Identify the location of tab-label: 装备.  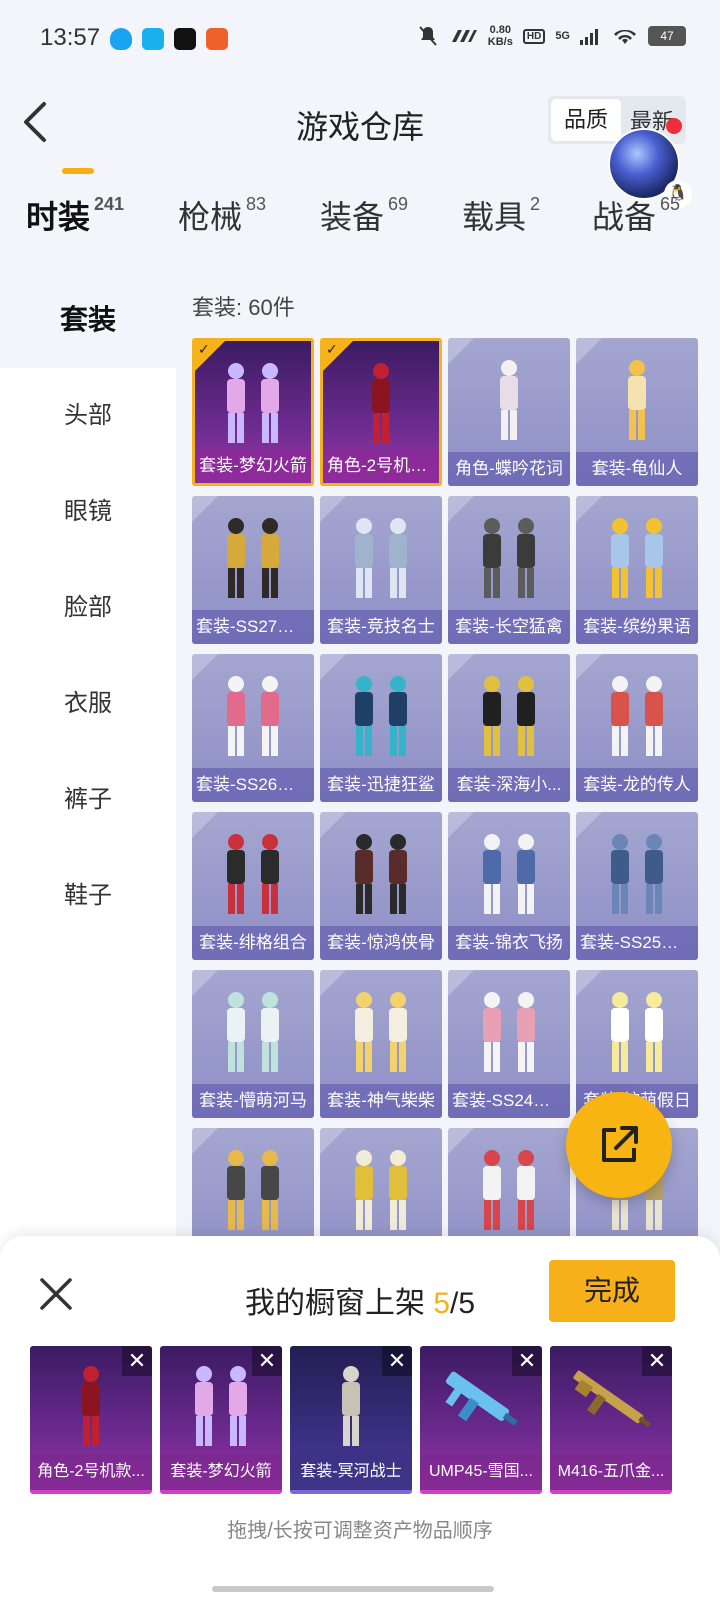
(352, 217).